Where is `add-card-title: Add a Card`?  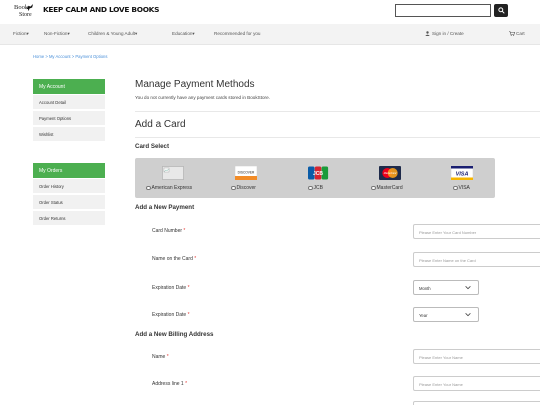 add-card-title: Add a Card is located at coordinates (160, 124).